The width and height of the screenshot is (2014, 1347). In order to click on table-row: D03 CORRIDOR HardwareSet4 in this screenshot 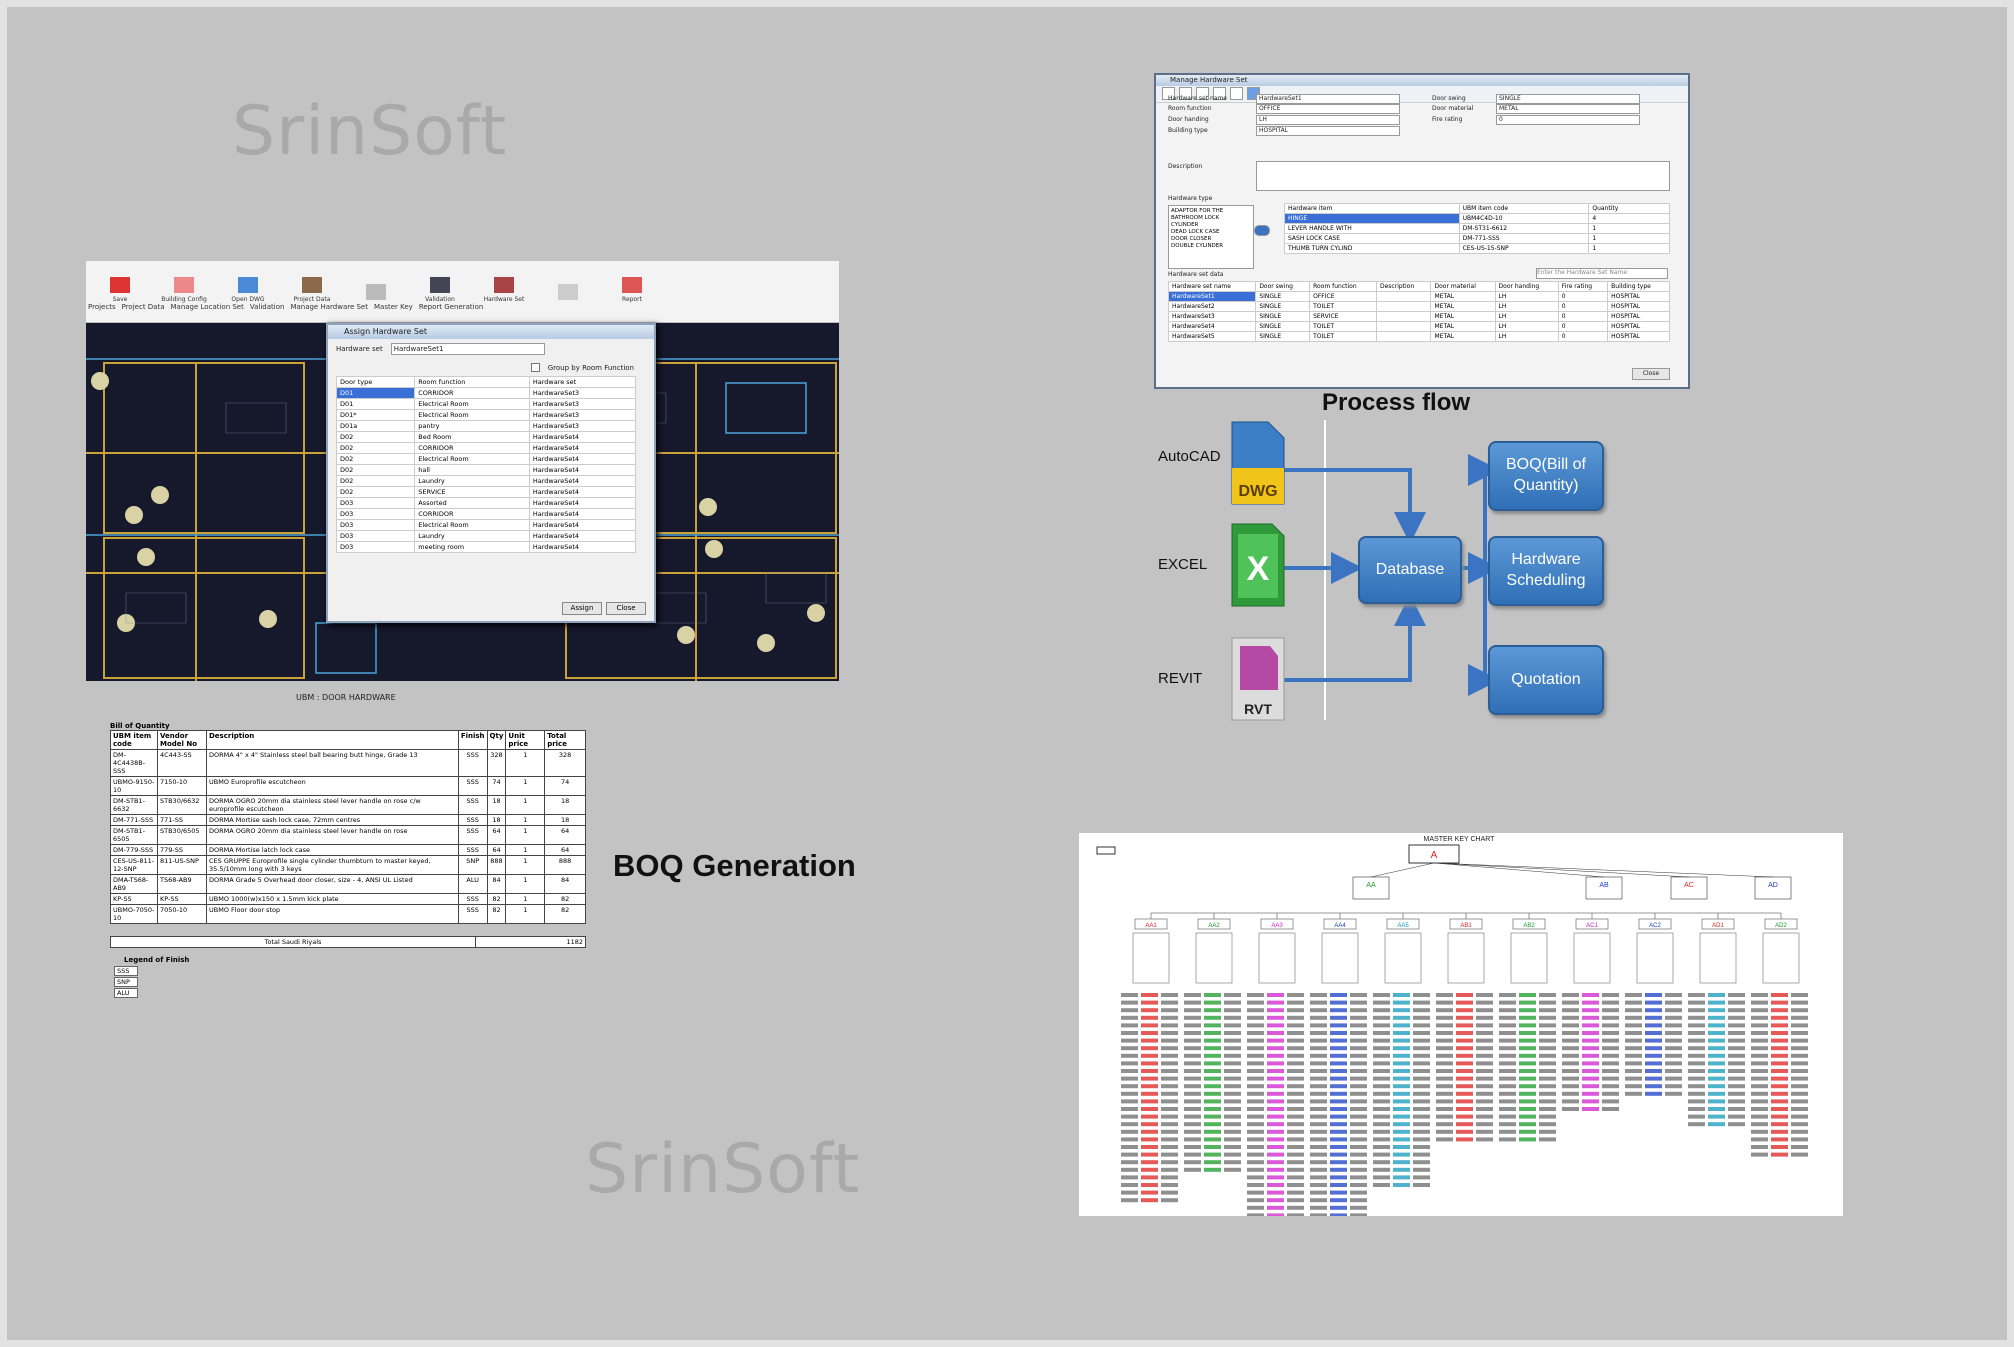, I will do `click(486, 514)`.